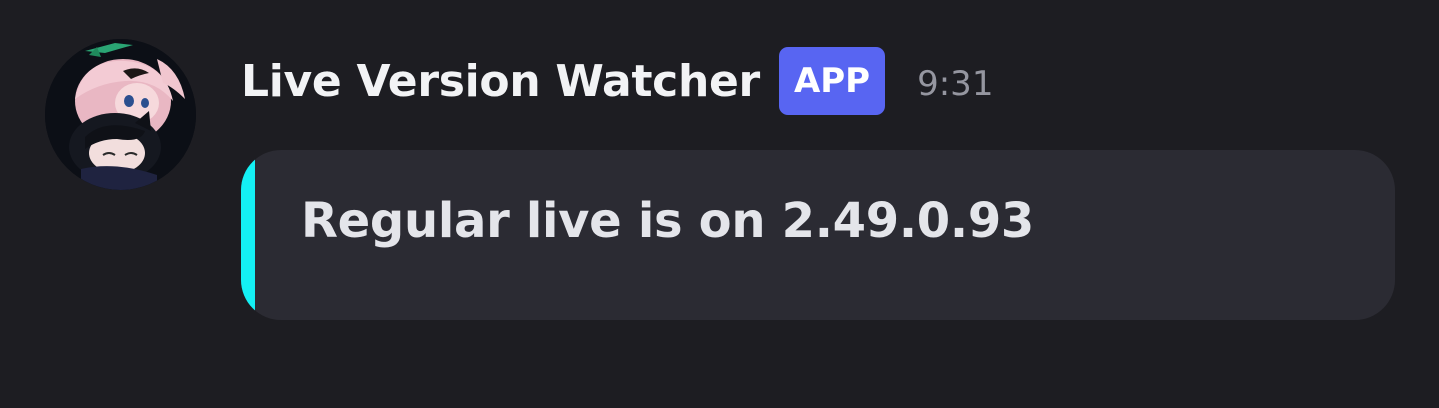 Image resolution: width=1439 pixels, height=408 pixels. Describe the element at coordinates (248, 235) in the screenshot. I see `embed-accent-bar` at that location.